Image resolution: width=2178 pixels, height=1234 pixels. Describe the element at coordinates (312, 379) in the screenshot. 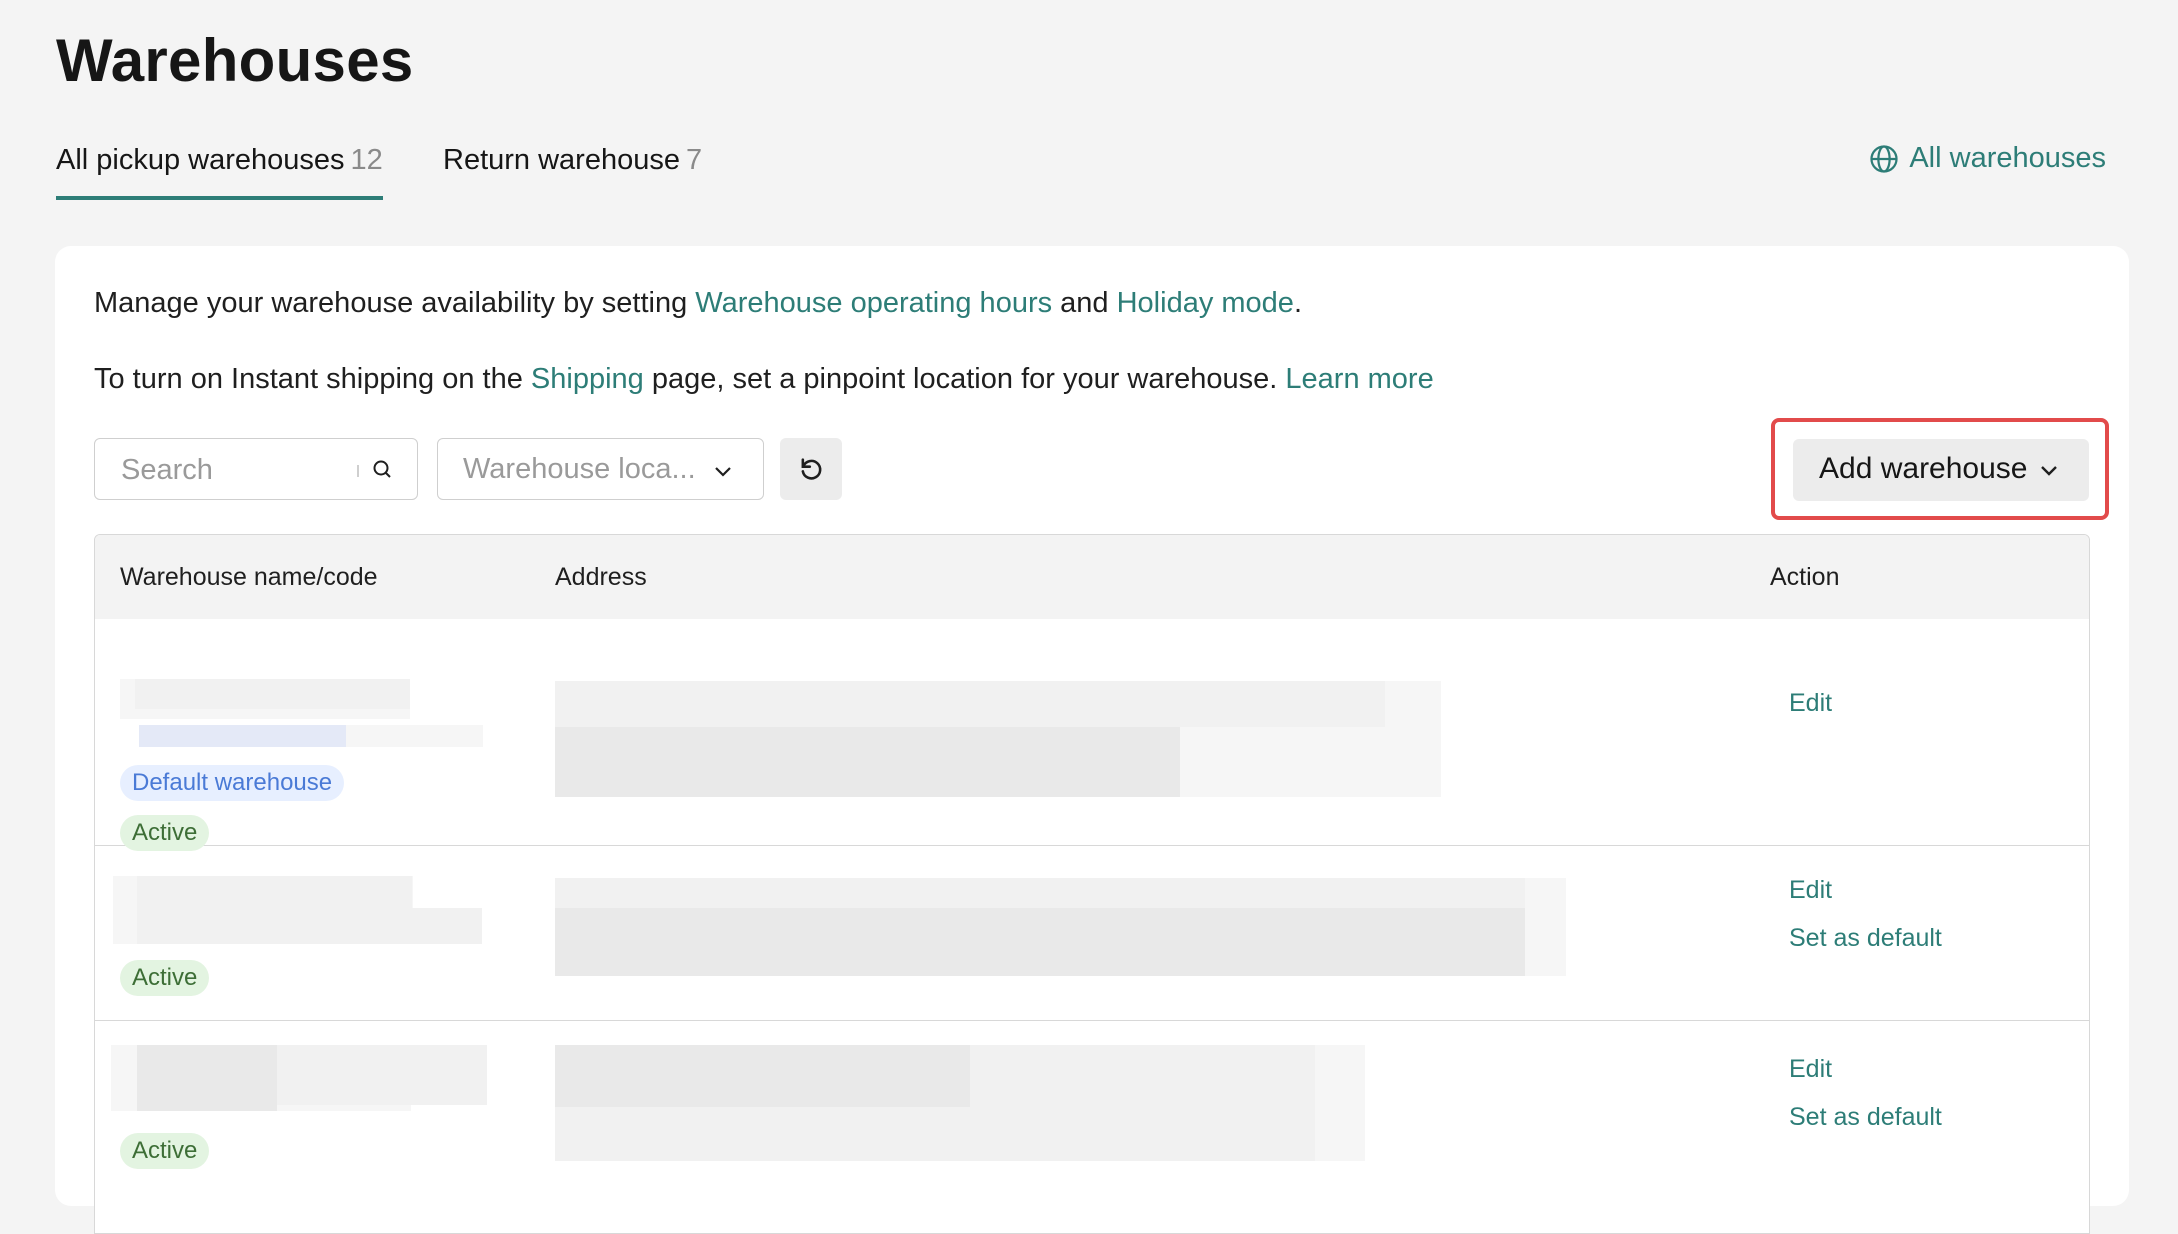

I see `info-text: To turn on Instant shipping on the` at that location.